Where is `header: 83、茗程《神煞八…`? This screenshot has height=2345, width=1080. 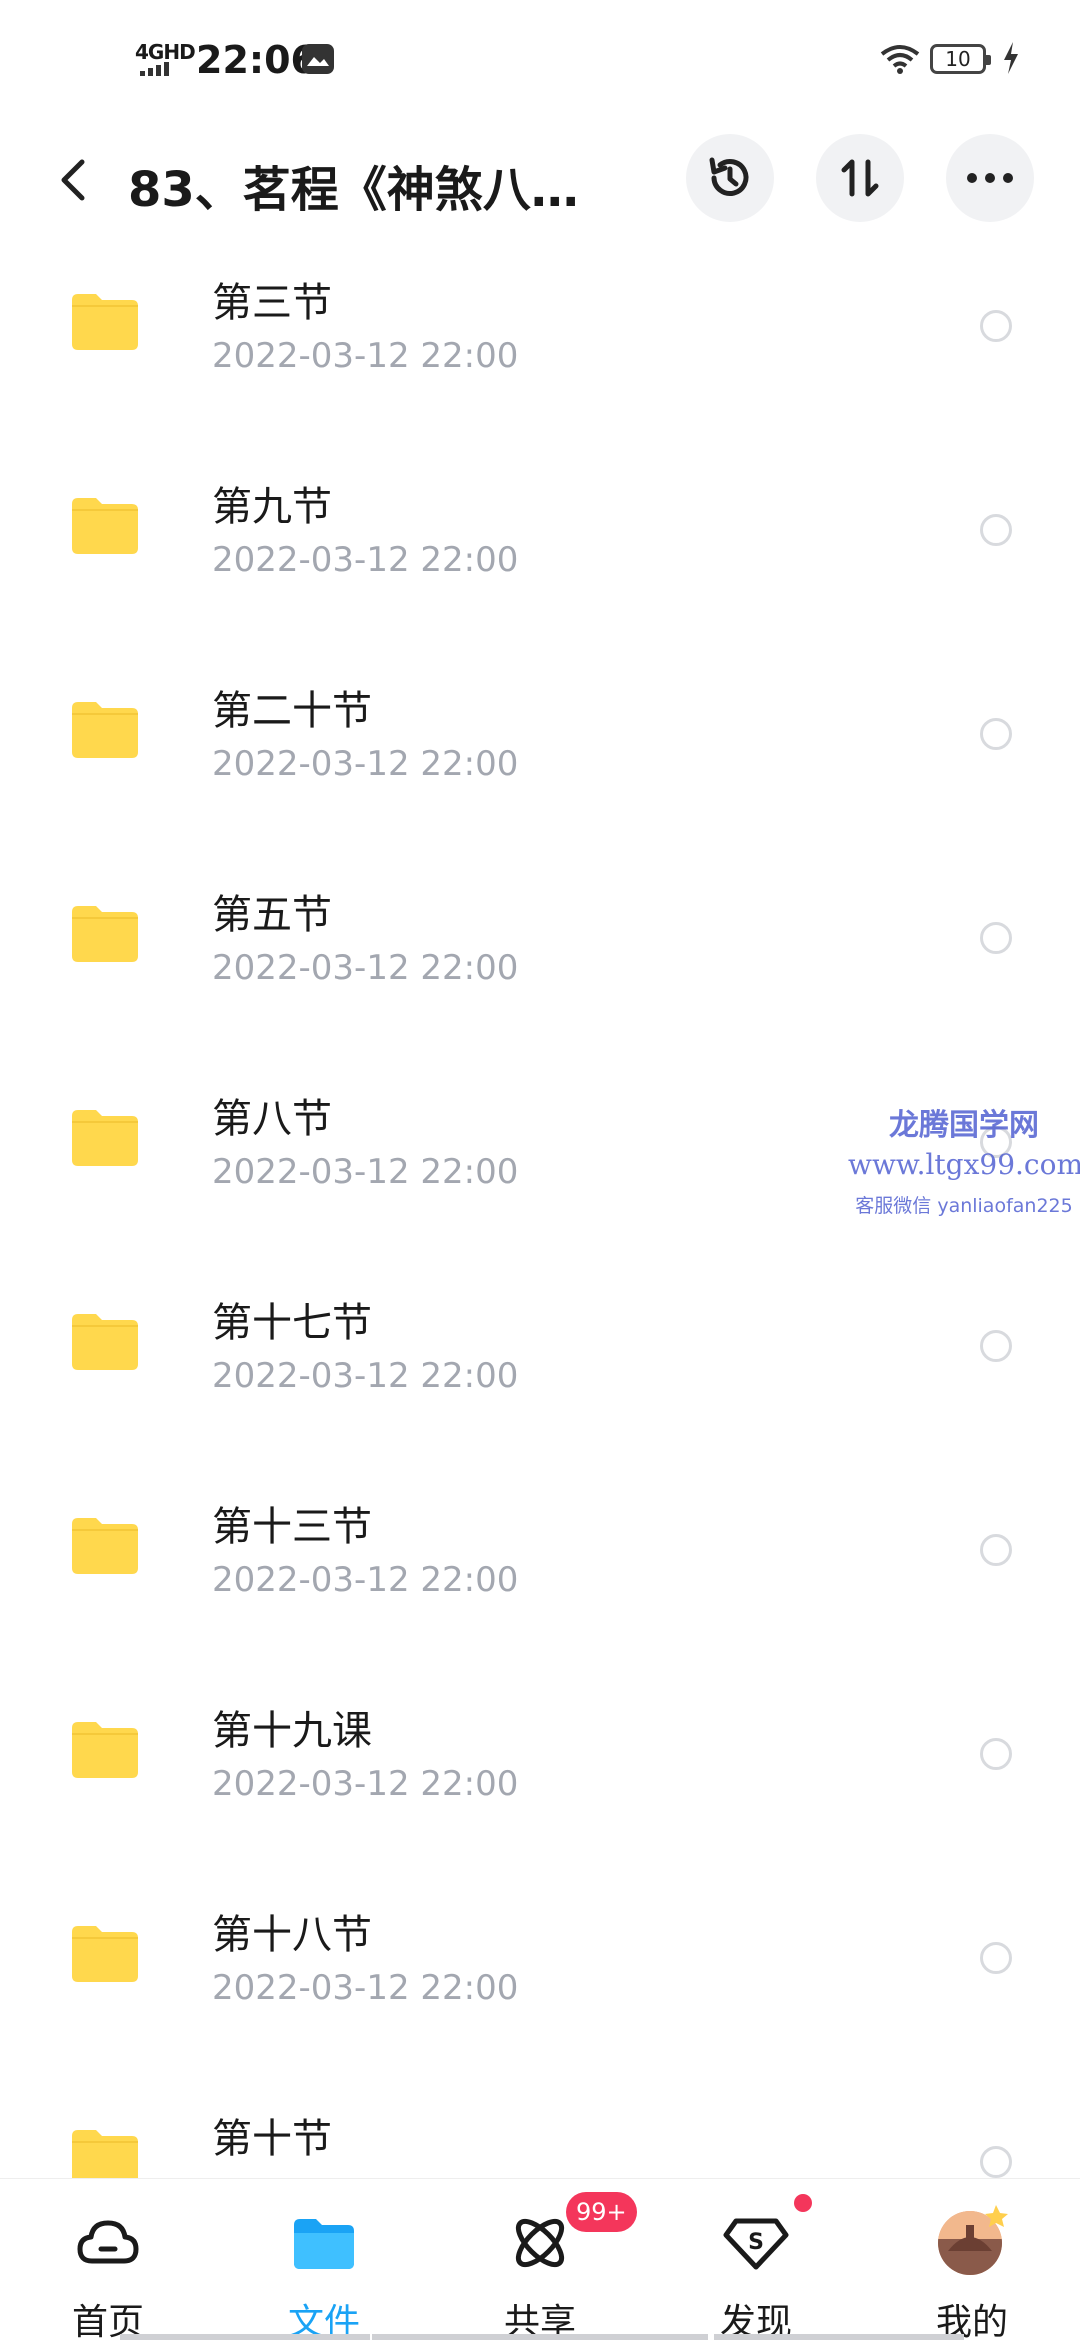
header: 83、茗程《神煞八… is located at coordinates (540, 180).